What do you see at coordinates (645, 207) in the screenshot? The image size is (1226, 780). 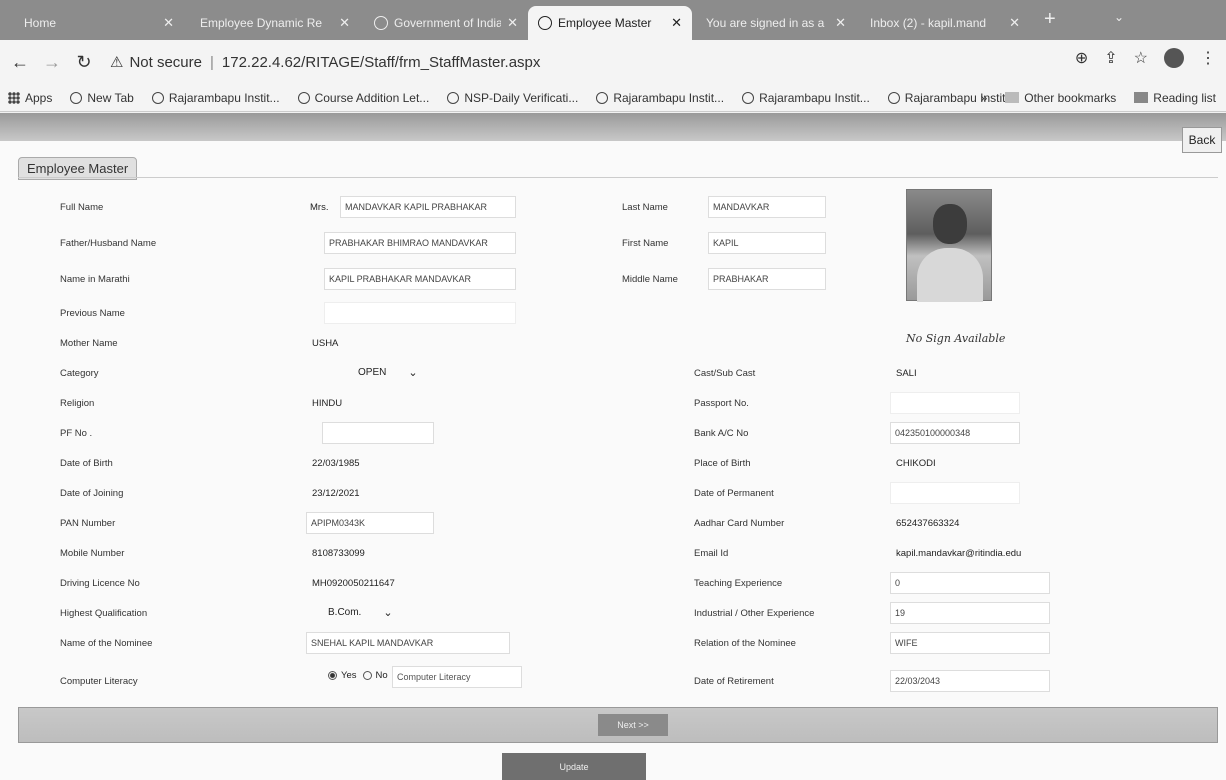 I see `last-name-label: Last Name` at bounding box center [645, 207].